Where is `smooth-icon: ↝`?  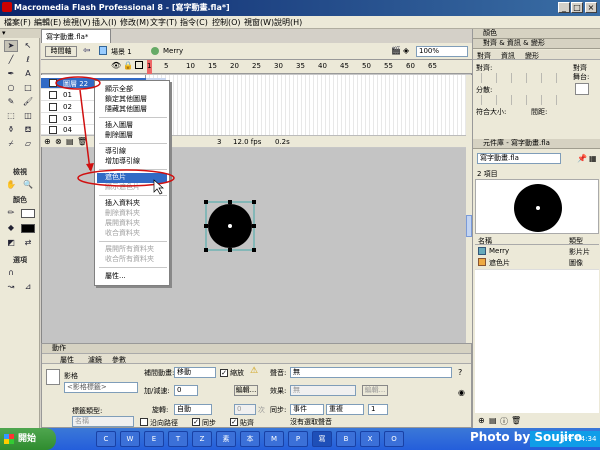 smooth-icon: ↝ is located at coordinates (11, 287).